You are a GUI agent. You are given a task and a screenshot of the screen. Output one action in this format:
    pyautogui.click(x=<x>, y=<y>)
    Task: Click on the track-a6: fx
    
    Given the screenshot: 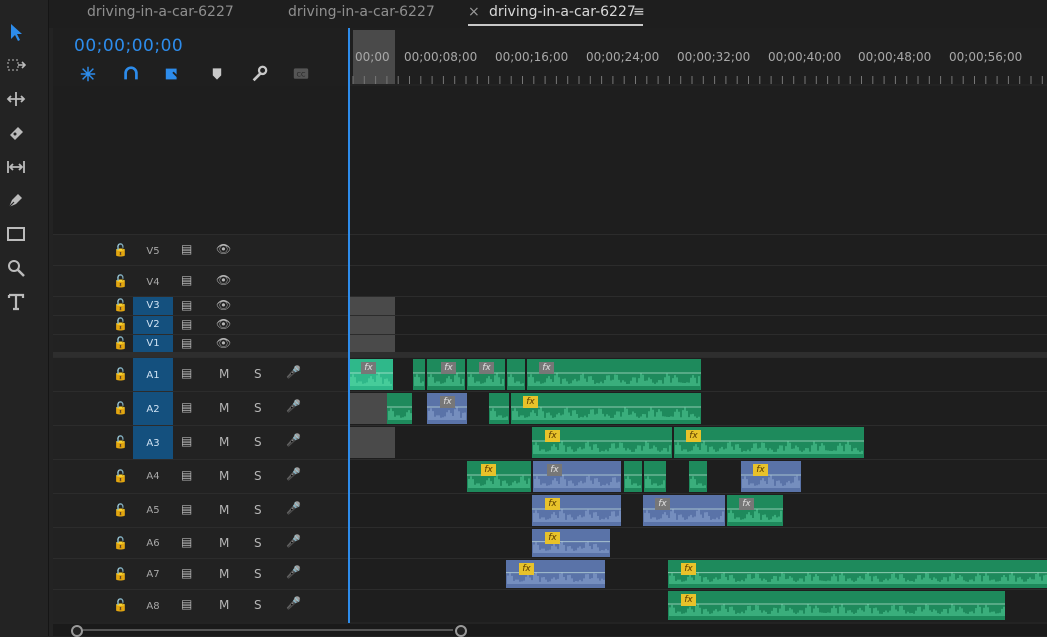 What is the action you would take?
    pyautogui.click(x=698, y=542)
    